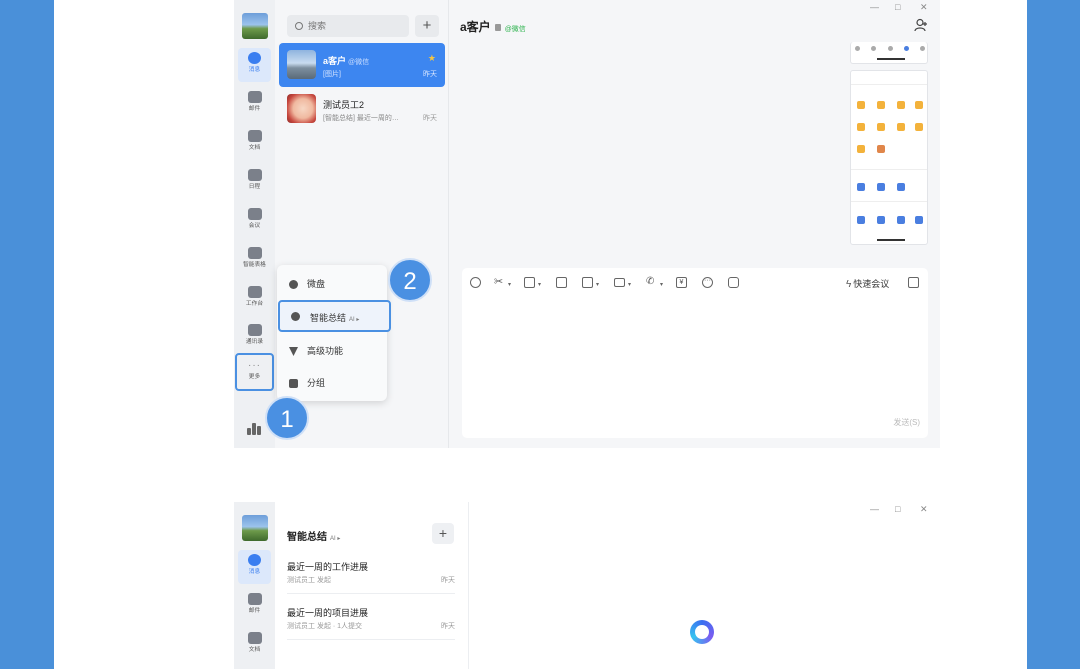 The height and width of the screenshot is (669, 1080). What do you see at coordinates (254, 299) in the screenshot?
I see `nav-workbench: 工作台` at bounding box center [254, 299].